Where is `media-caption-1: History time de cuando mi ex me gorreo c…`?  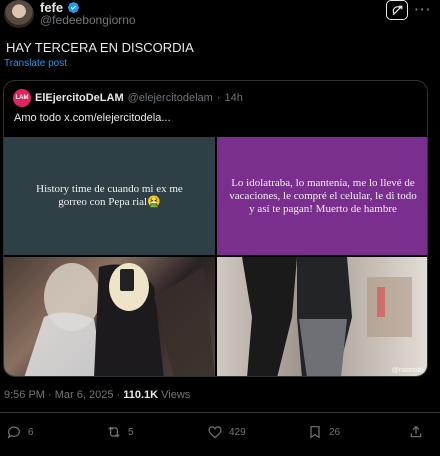 media-caption-1: History time de cuando mi ex me gorreo c… is located at coordinates (109, 195).